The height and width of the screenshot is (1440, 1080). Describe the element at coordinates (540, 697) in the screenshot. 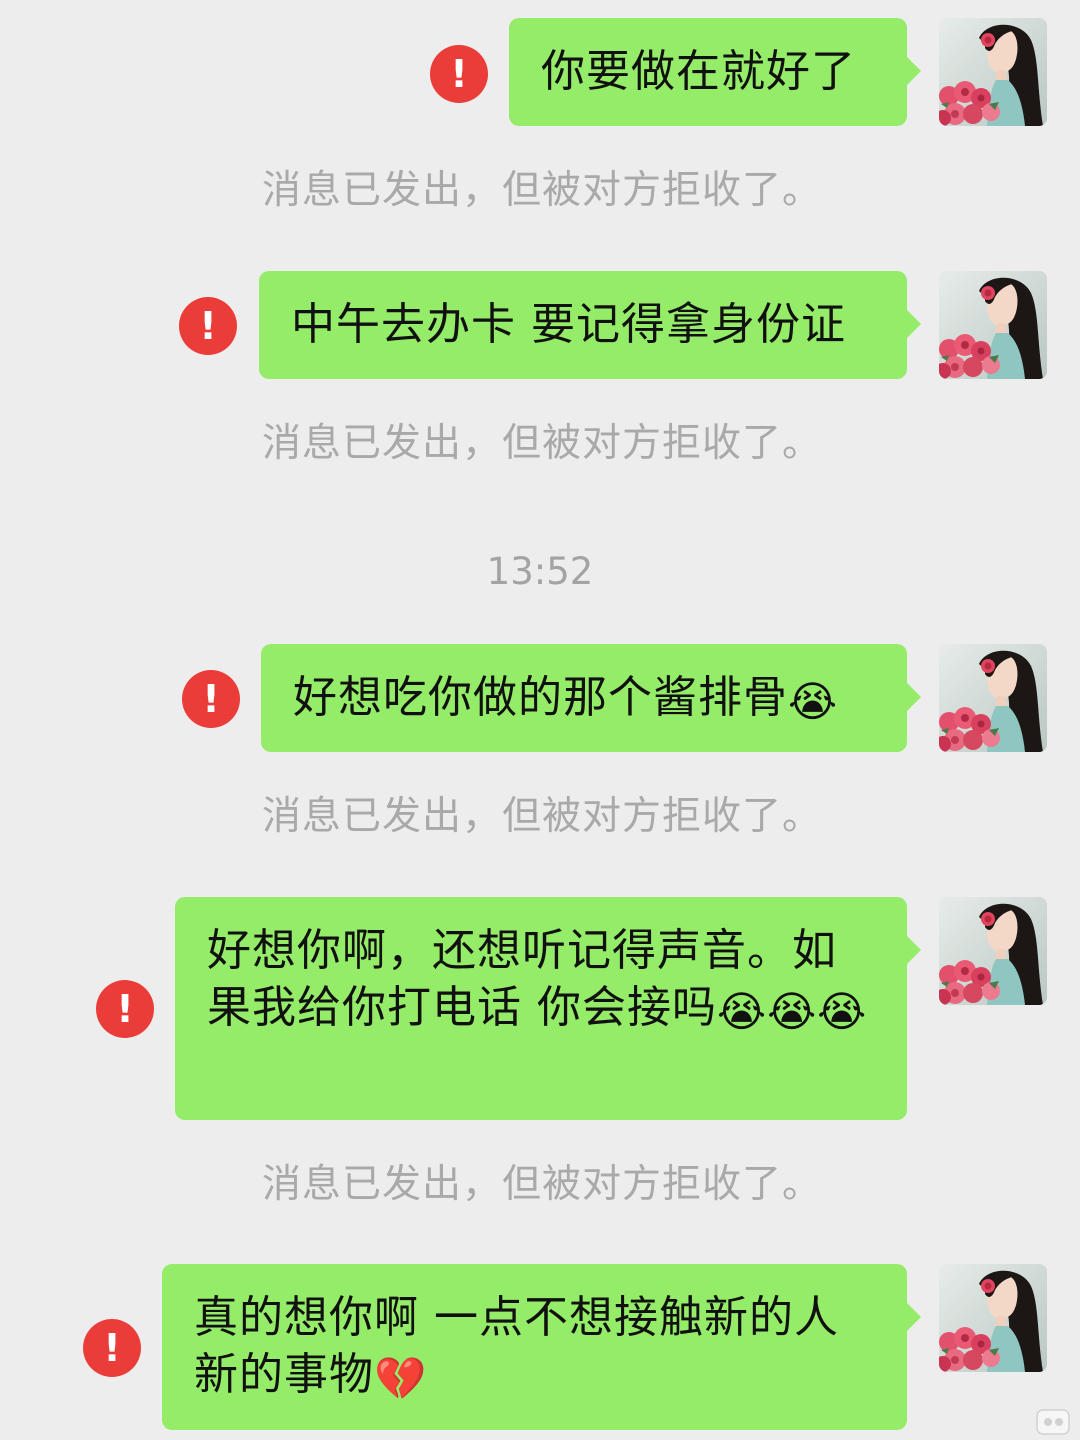

I see `message-text: 好想吃你做的那个酱排骨` at that location.